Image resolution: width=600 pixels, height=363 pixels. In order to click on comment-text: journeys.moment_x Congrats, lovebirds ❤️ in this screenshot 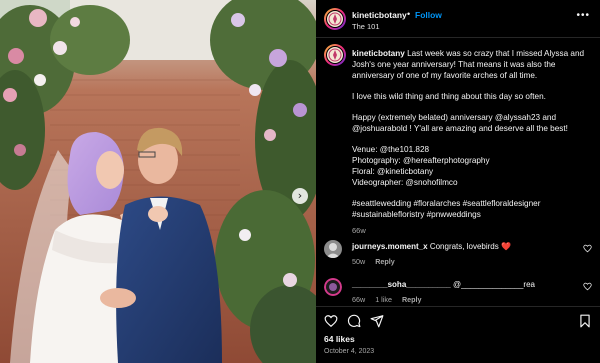, I will do `click(431, 246)`.